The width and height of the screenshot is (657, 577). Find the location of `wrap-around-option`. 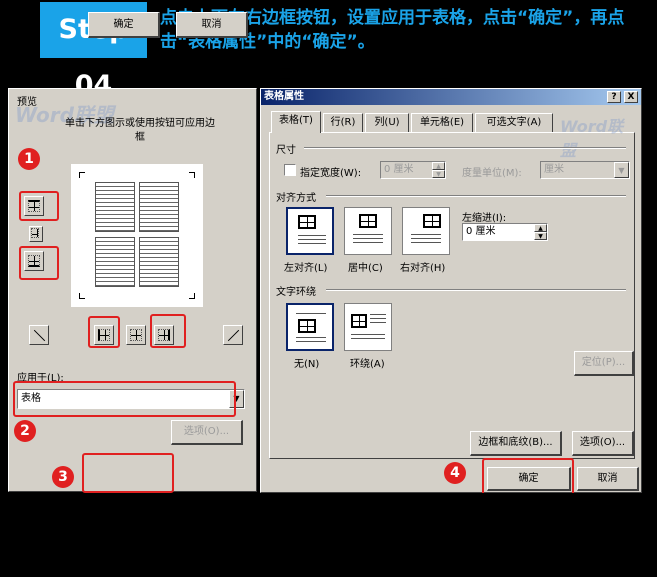

wrap-around-option is located at coordinates (368, 327).